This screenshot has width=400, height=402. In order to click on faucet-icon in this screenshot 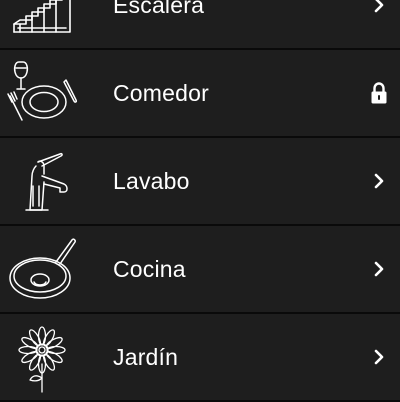, I will do `click(42, 182)`.